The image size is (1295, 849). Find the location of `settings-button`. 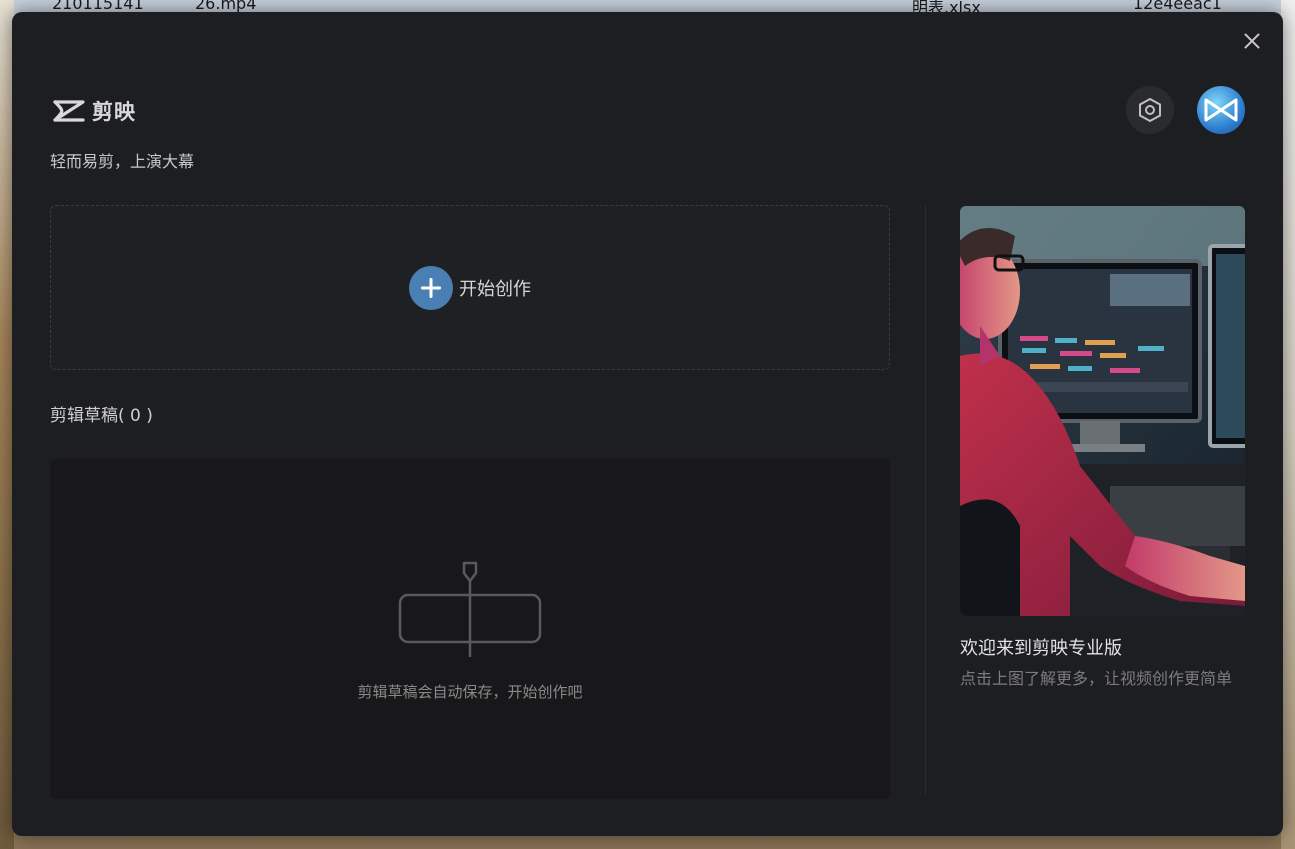

settings-button is located at coordinates (1150, 110).